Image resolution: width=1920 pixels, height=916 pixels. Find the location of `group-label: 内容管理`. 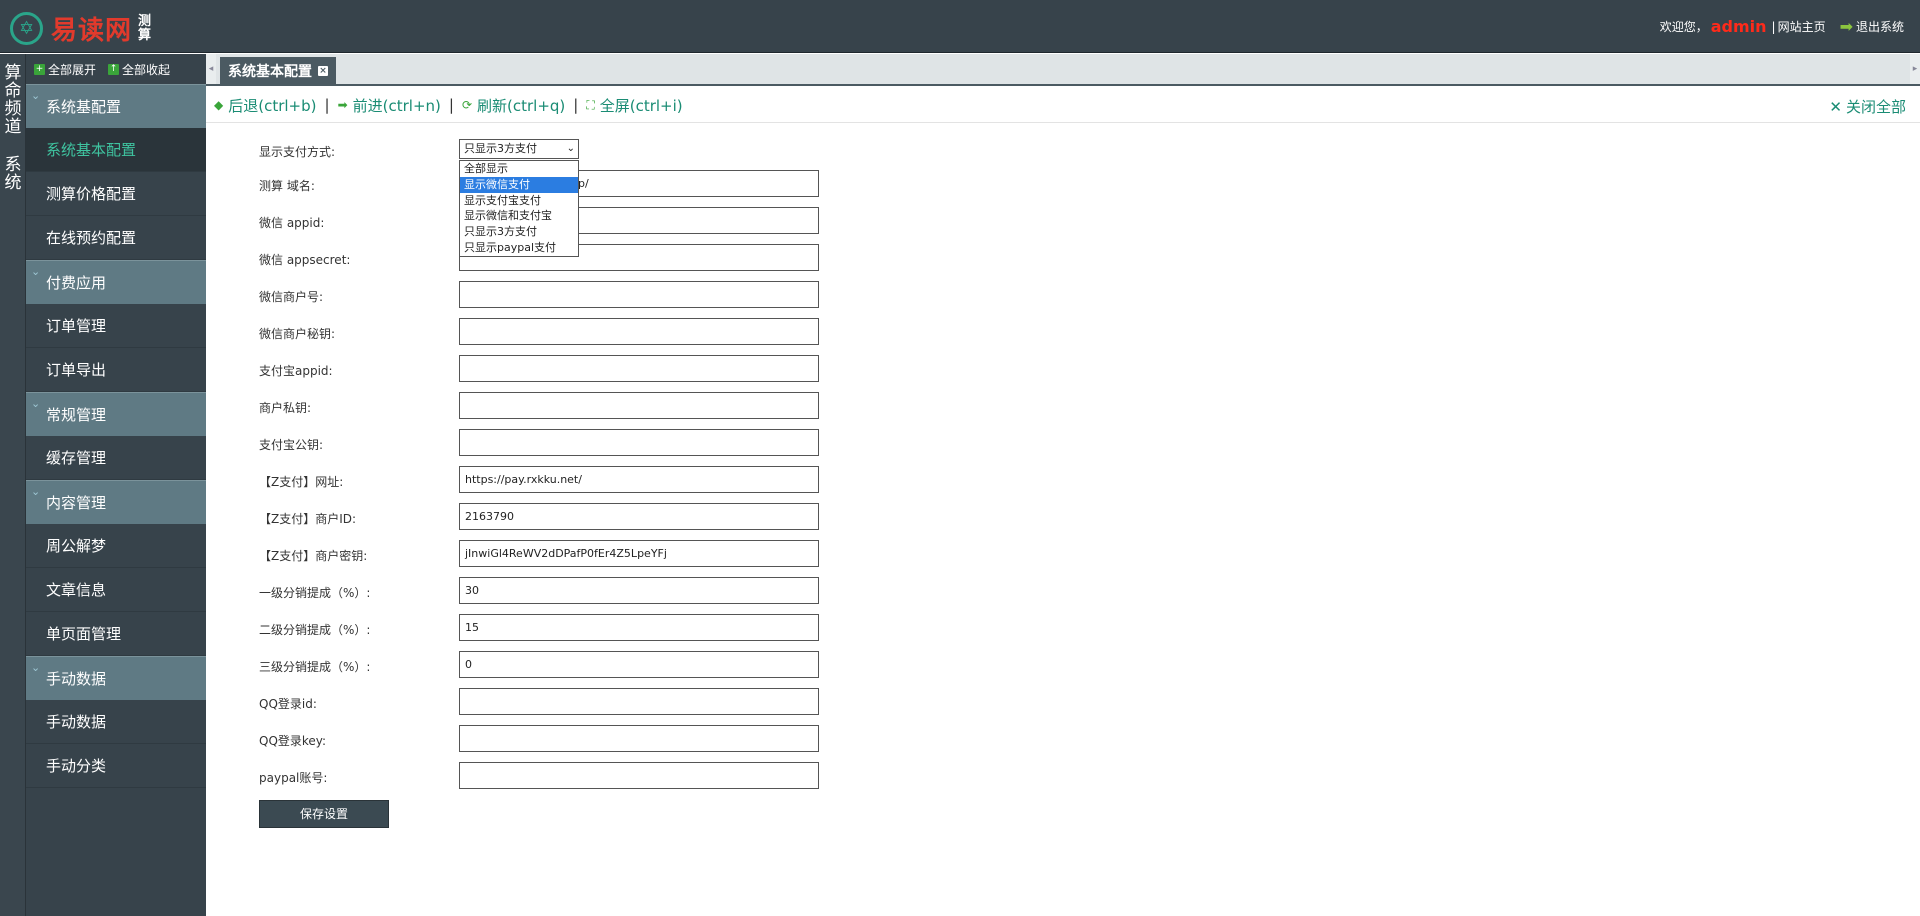

group-label: 内容管理 is located at coordinates (76, 503).